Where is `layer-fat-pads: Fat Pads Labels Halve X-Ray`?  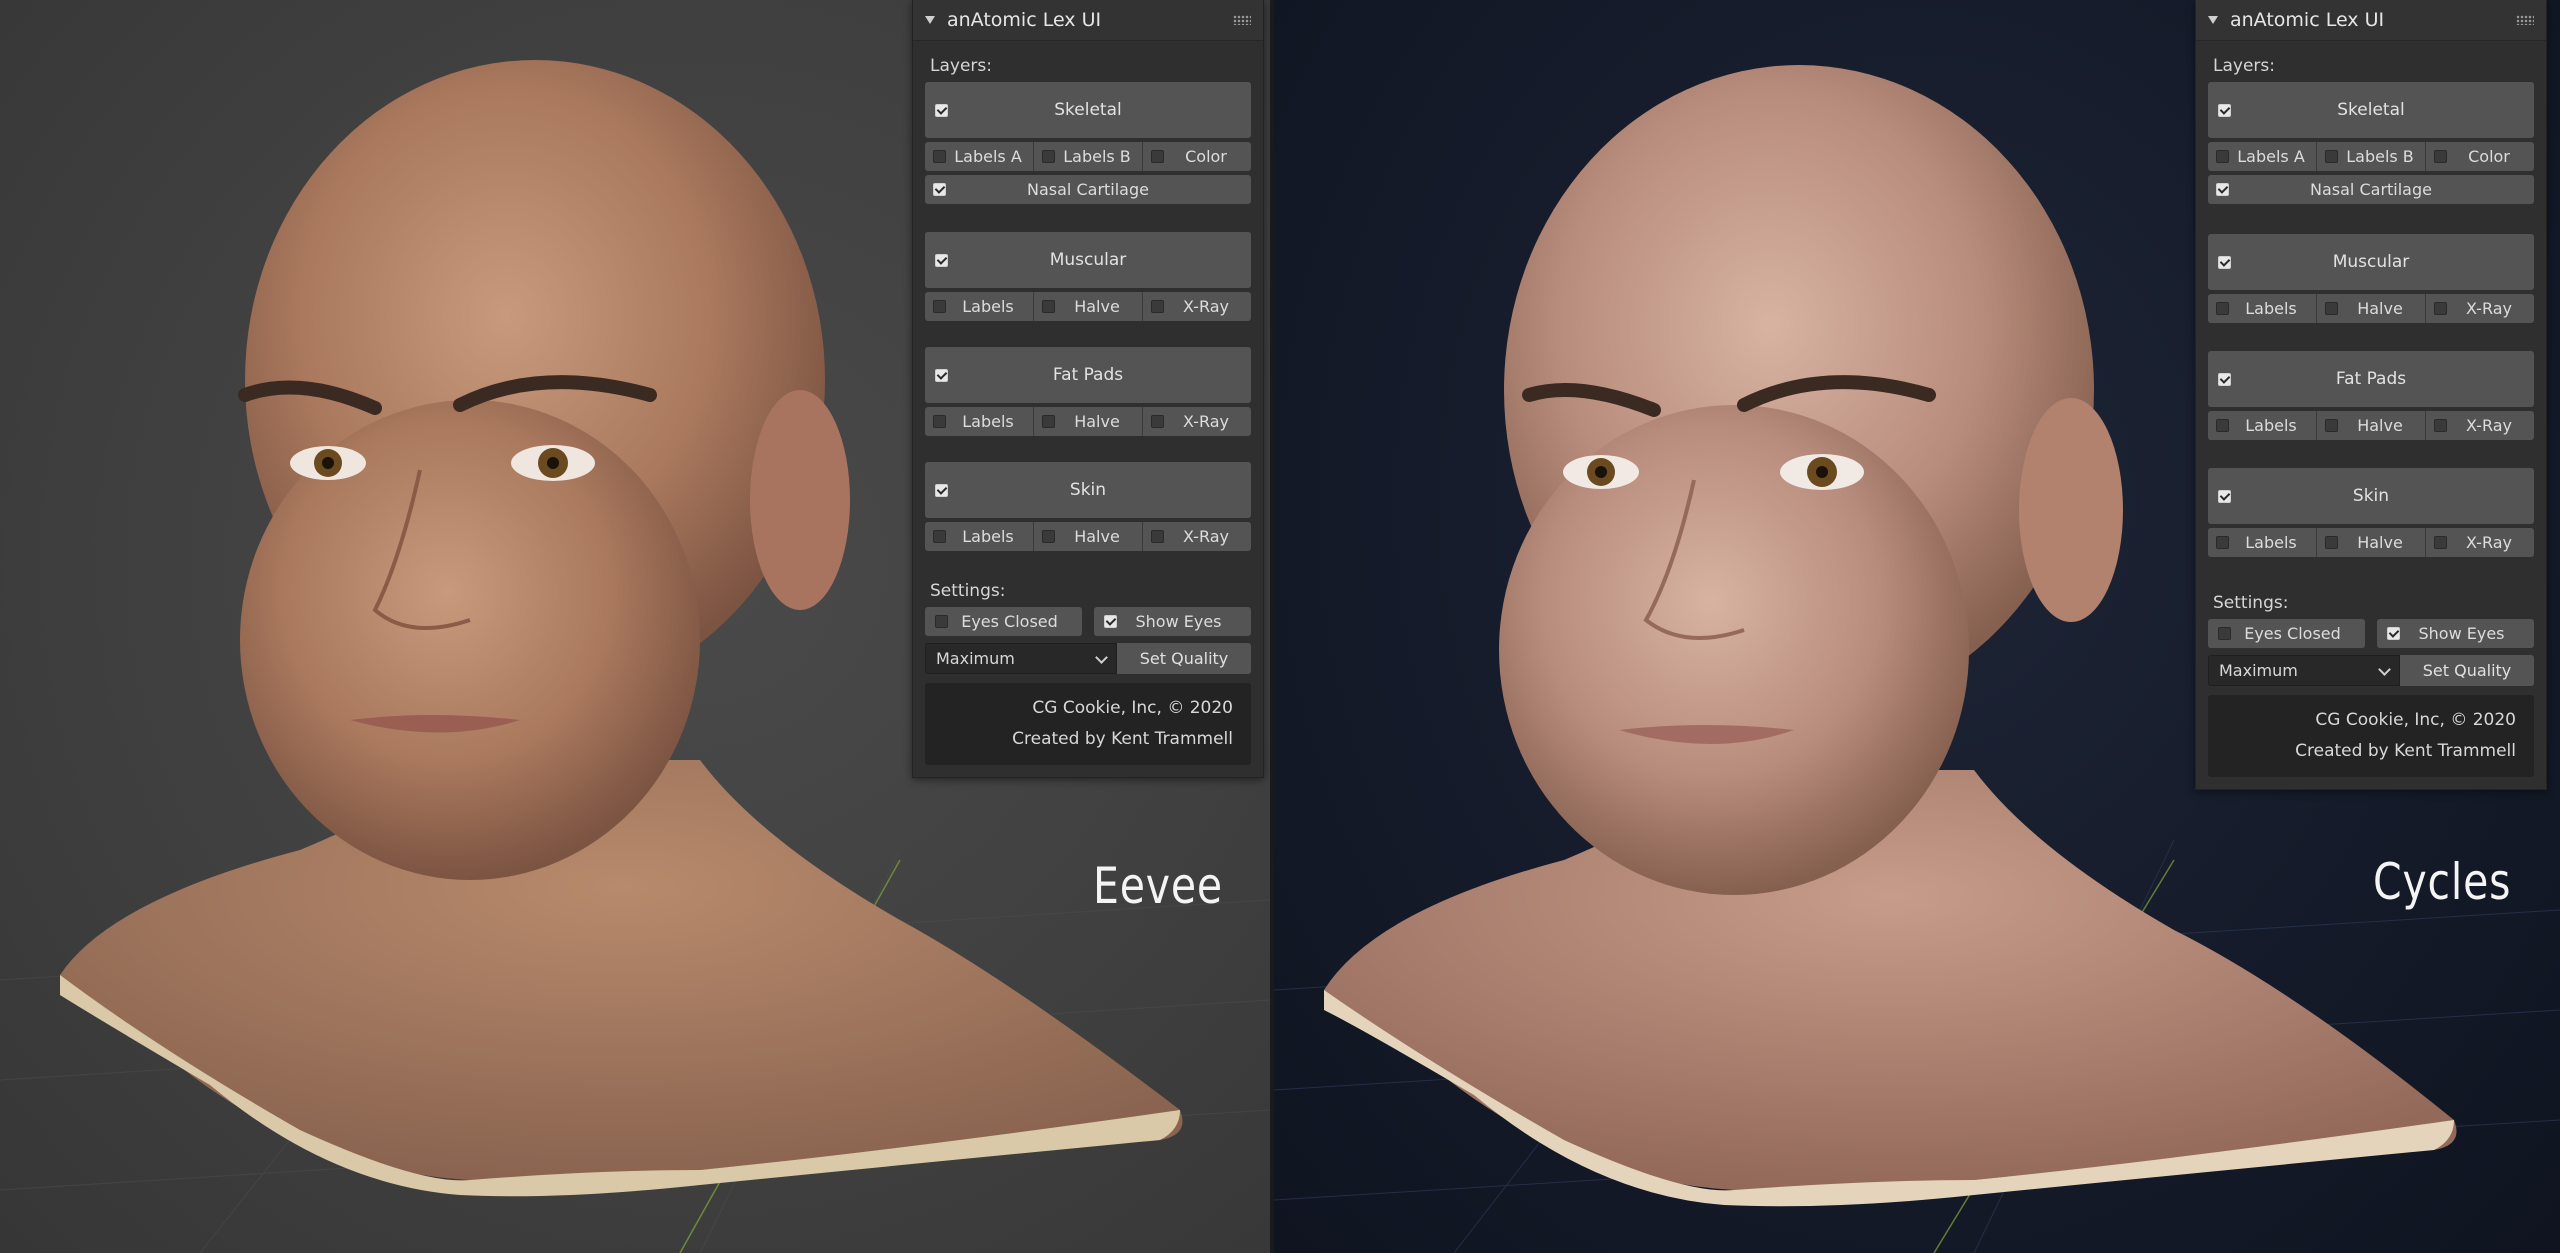
layer-fat-pads: Fat Pads Labels Halve X-Ray is located at coordinates (2371, 395).